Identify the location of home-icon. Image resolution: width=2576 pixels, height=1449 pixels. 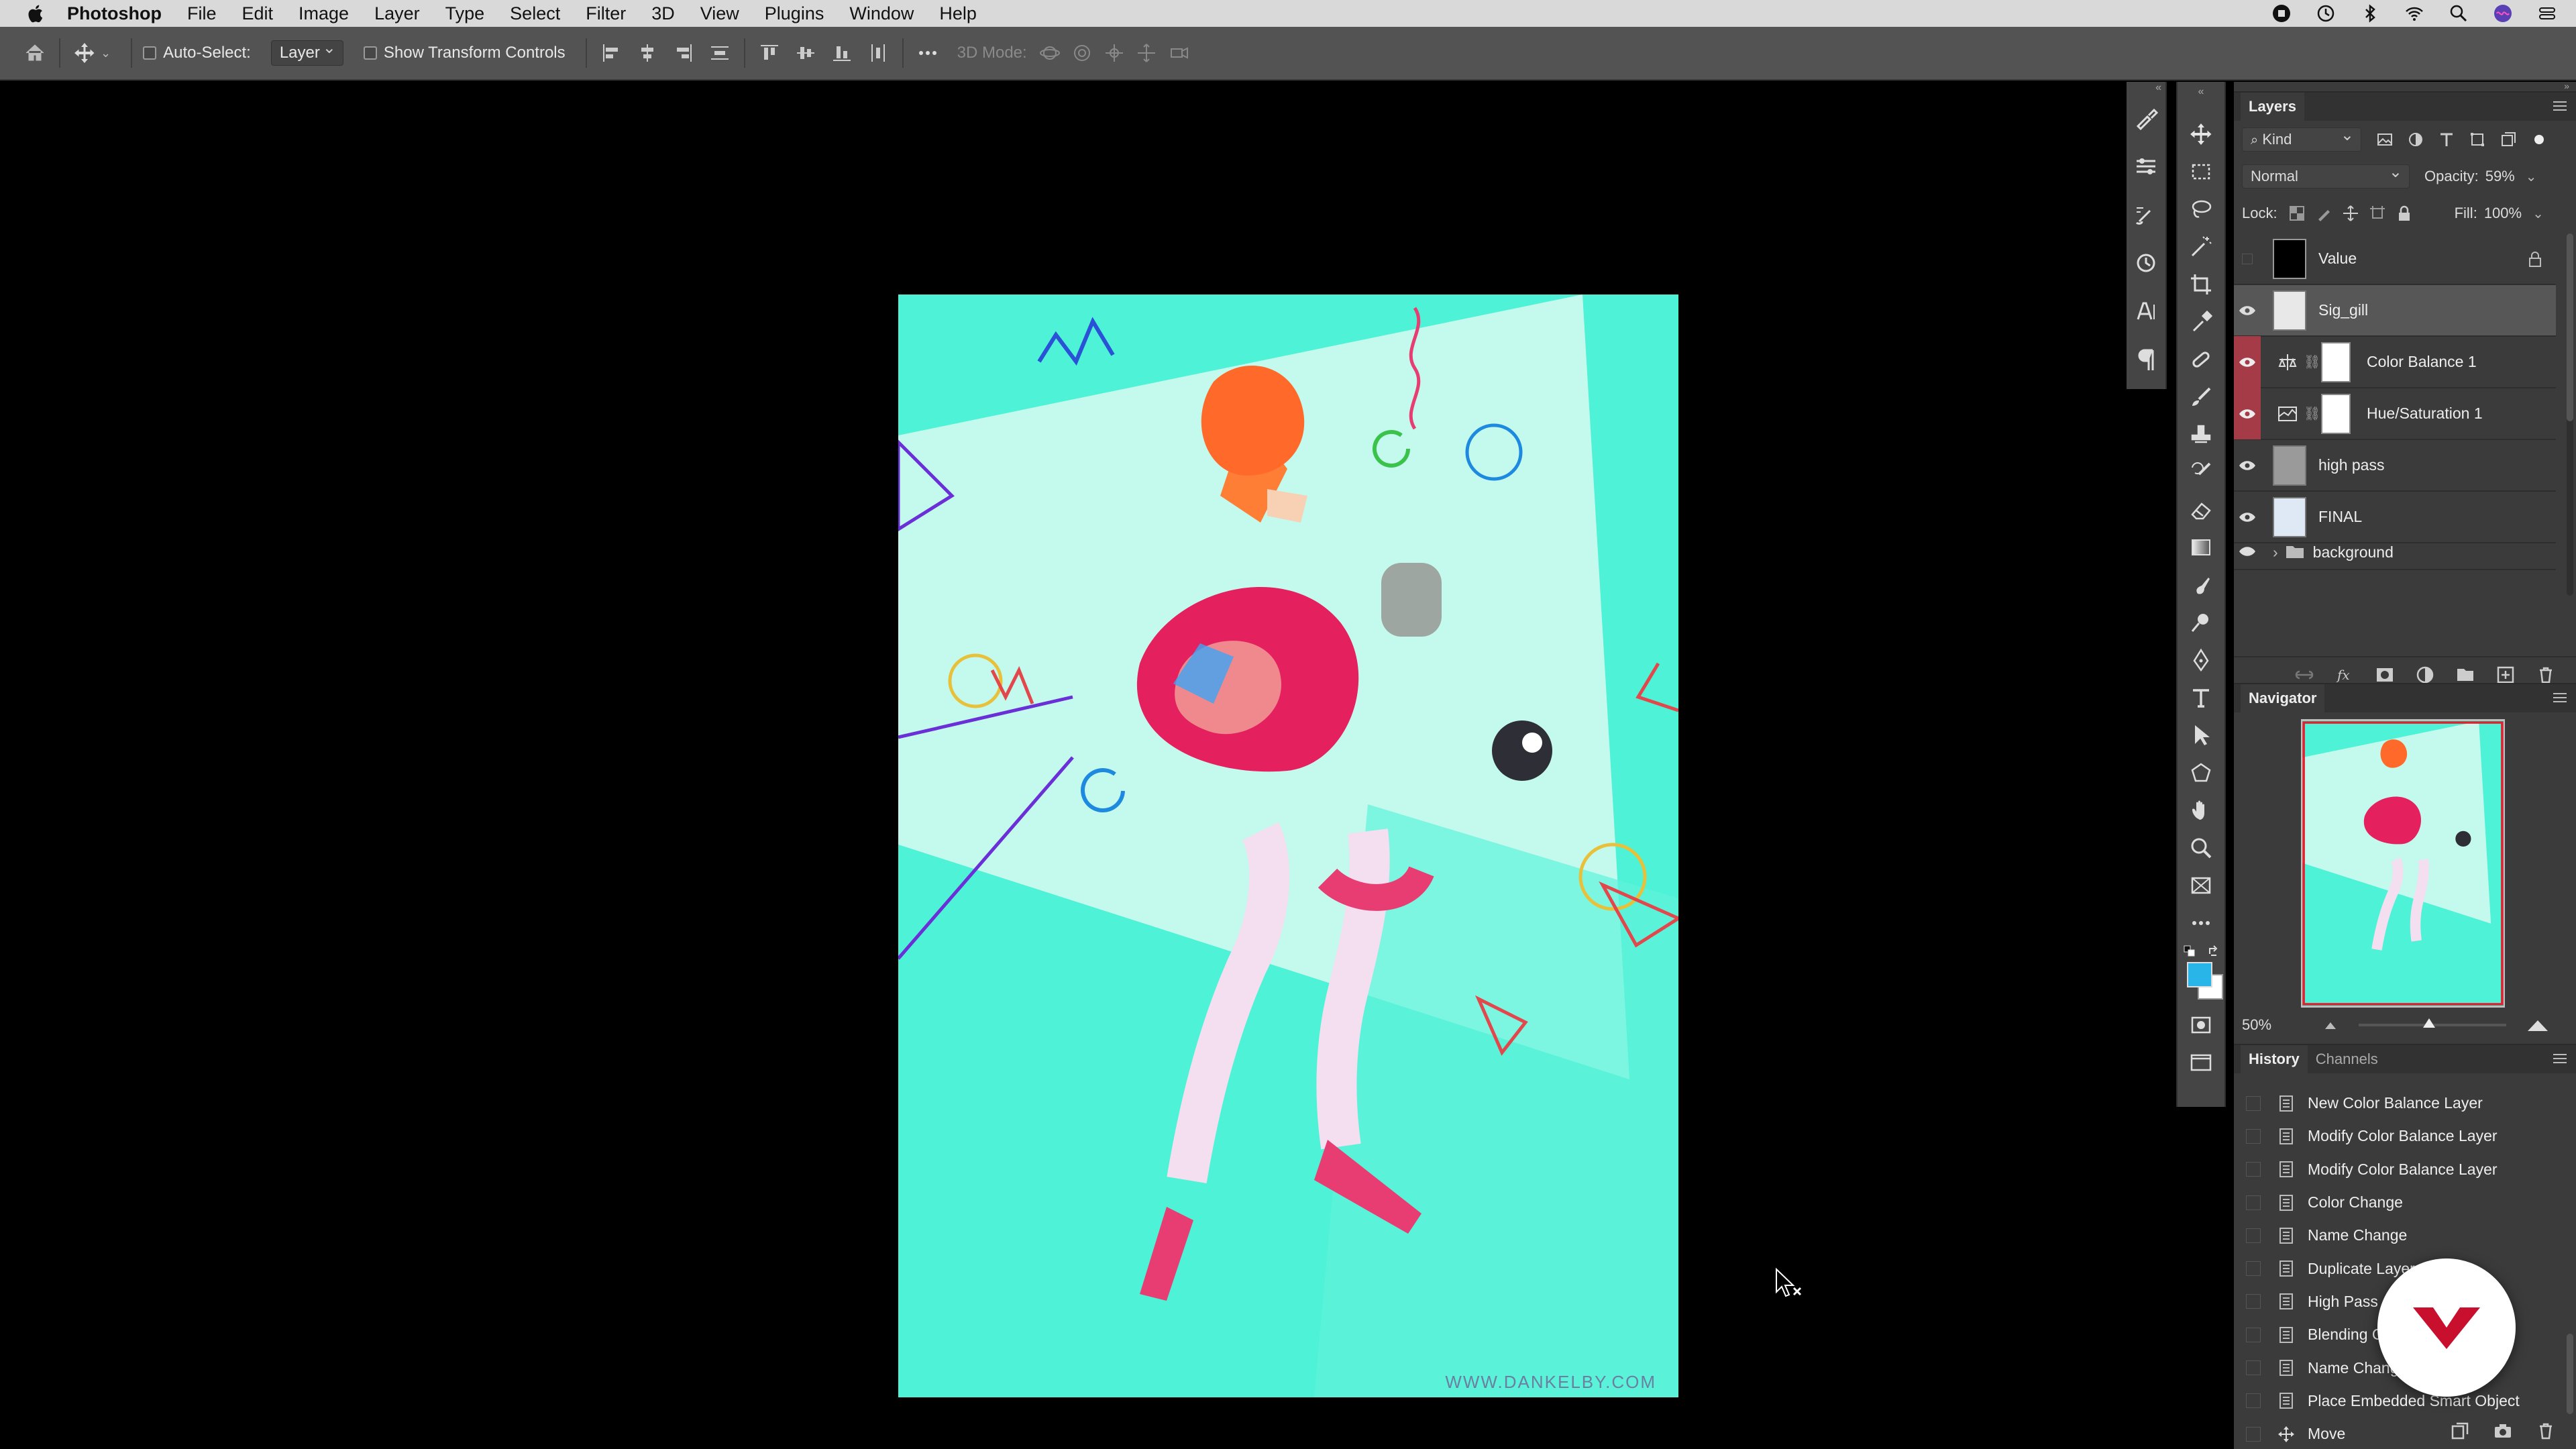
(34, 53).